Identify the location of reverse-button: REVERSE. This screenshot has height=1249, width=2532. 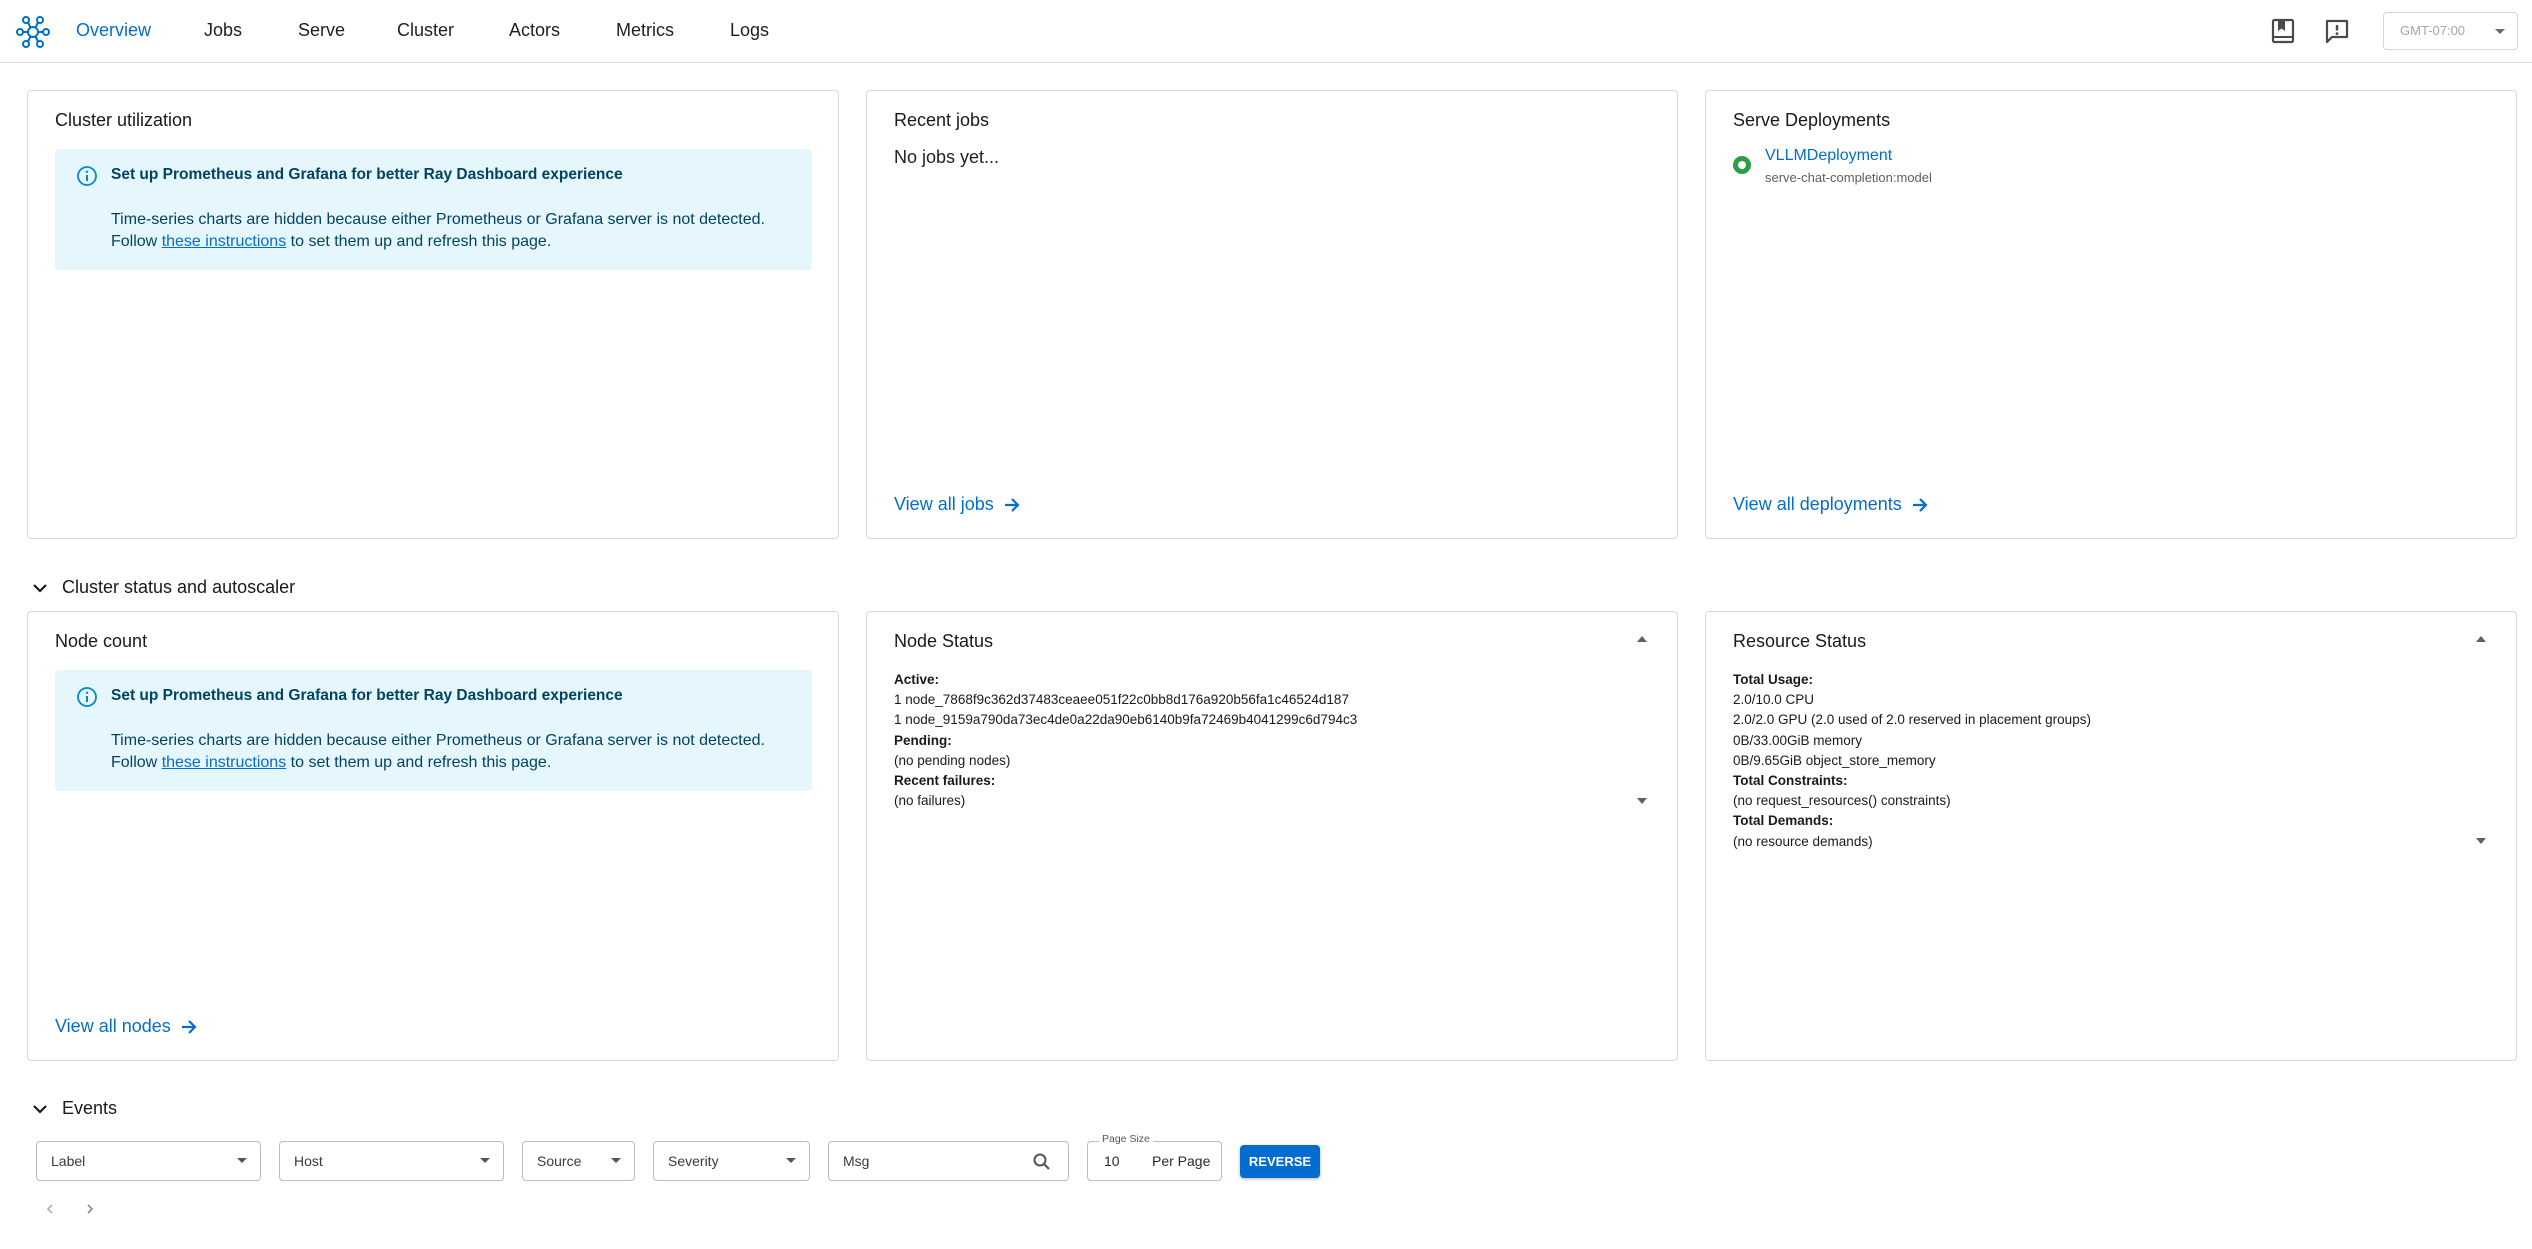
(1280, 1161).